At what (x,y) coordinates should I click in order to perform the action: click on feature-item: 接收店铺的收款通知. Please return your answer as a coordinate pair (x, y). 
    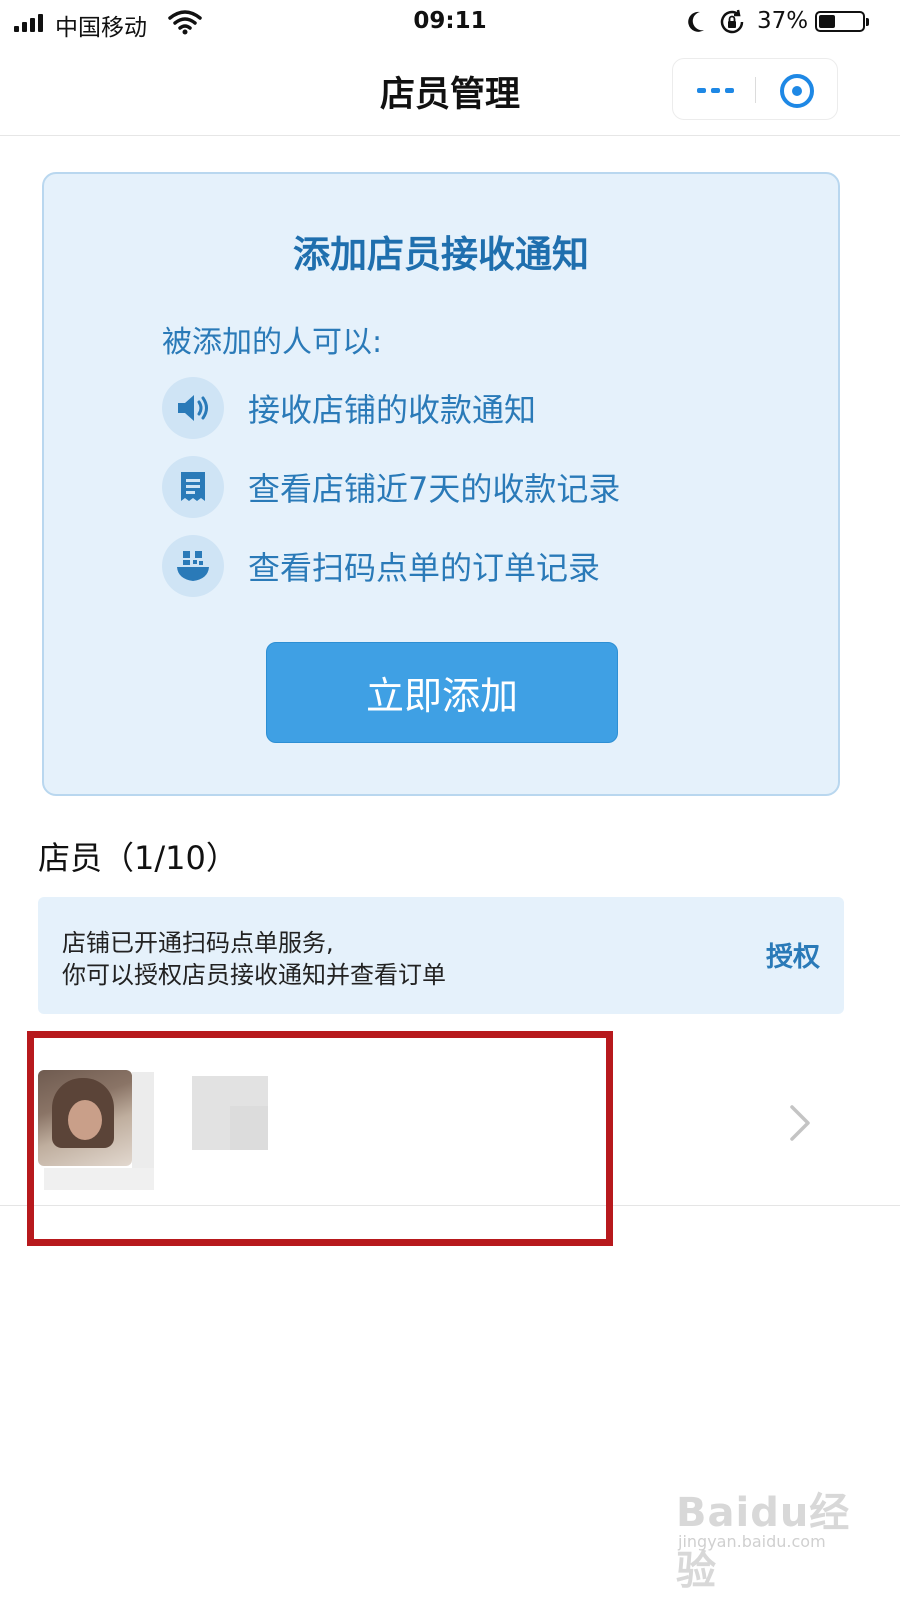
    Looking at the image, I should click on (349, 408).